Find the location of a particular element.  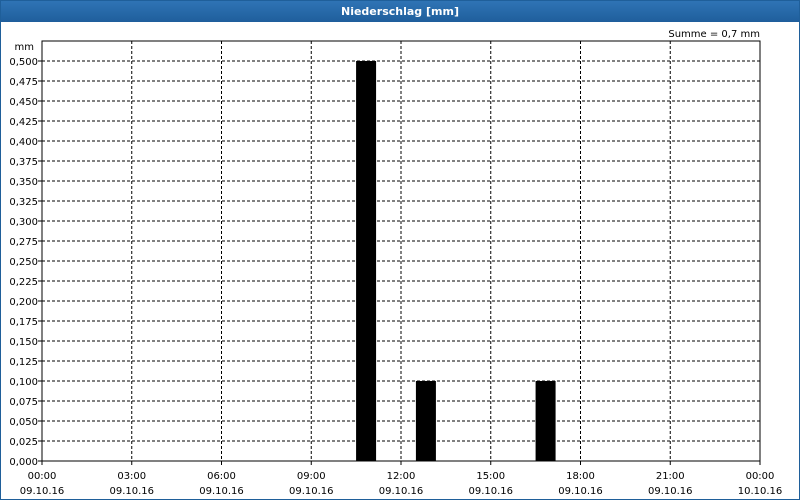

y-tick-label: 0,275 is located at coordinates (23, 242).